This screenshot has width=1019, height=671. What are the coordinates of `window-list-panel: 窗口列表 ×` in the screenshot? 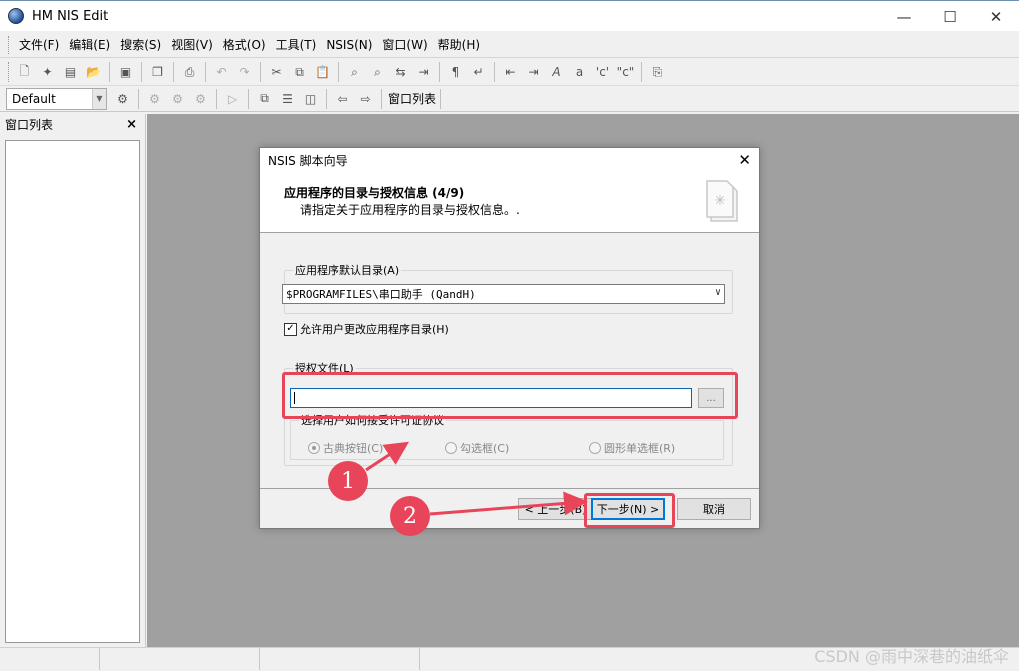 It's located at (73, 380).